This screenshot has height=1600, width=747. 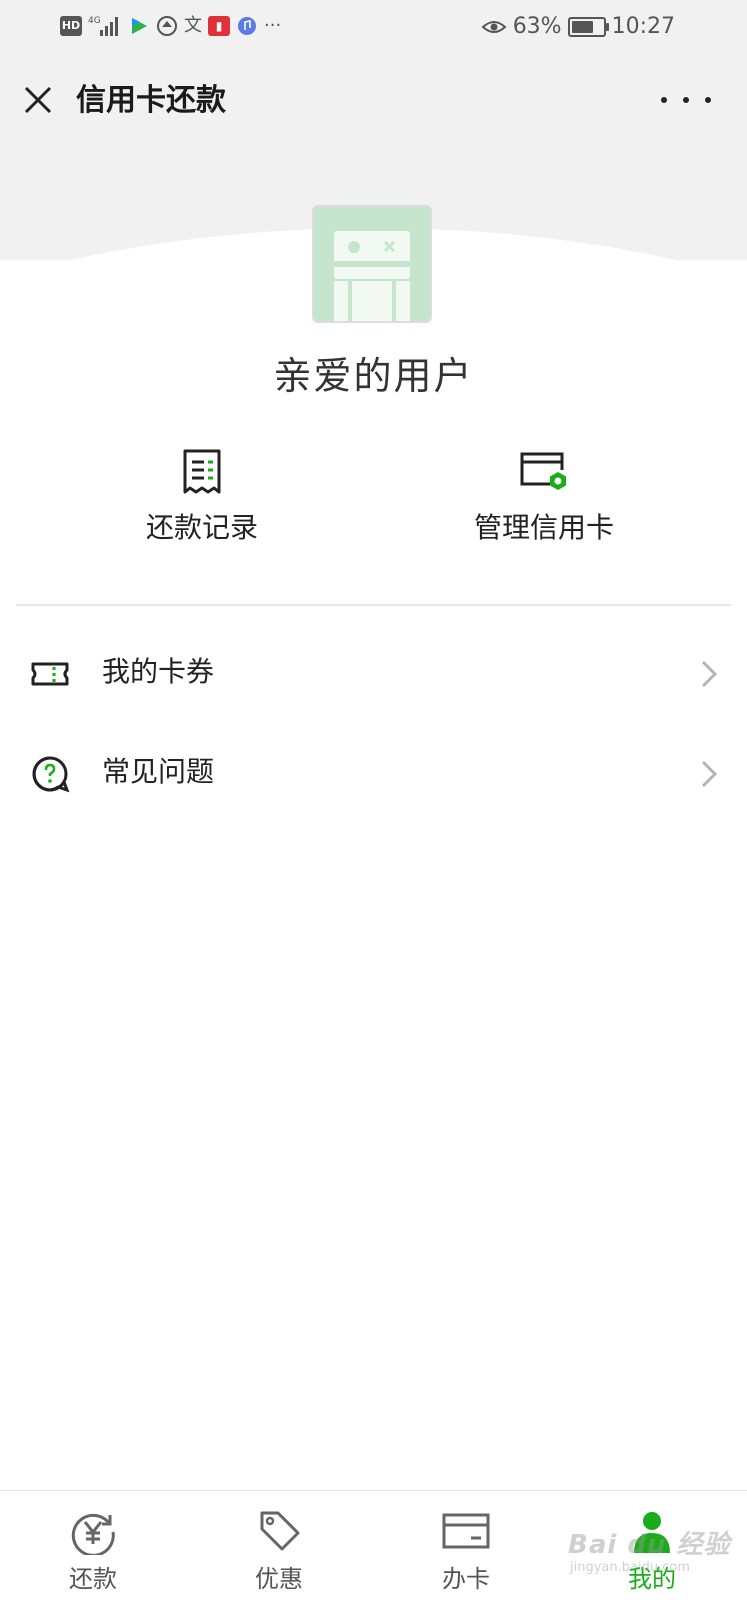 What do you see at coordinates (167, 26) in the screenshot?
I see `hat-app-icon` at bounding box center [167, 26].